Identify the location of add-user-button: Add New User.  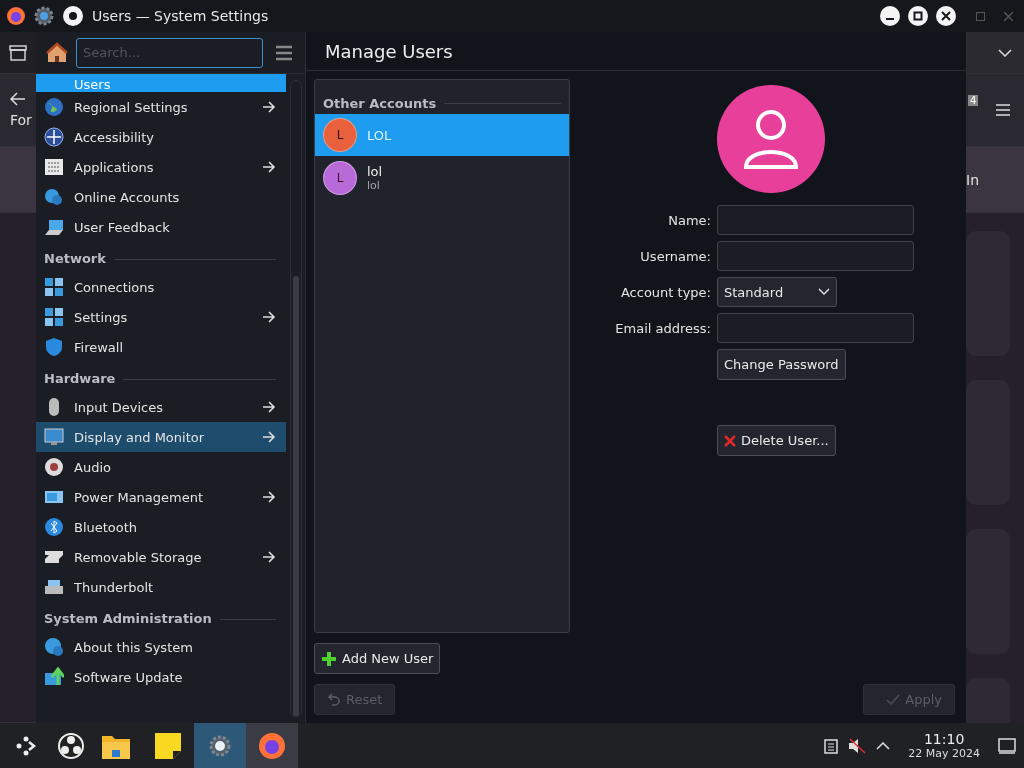
(377, 658).